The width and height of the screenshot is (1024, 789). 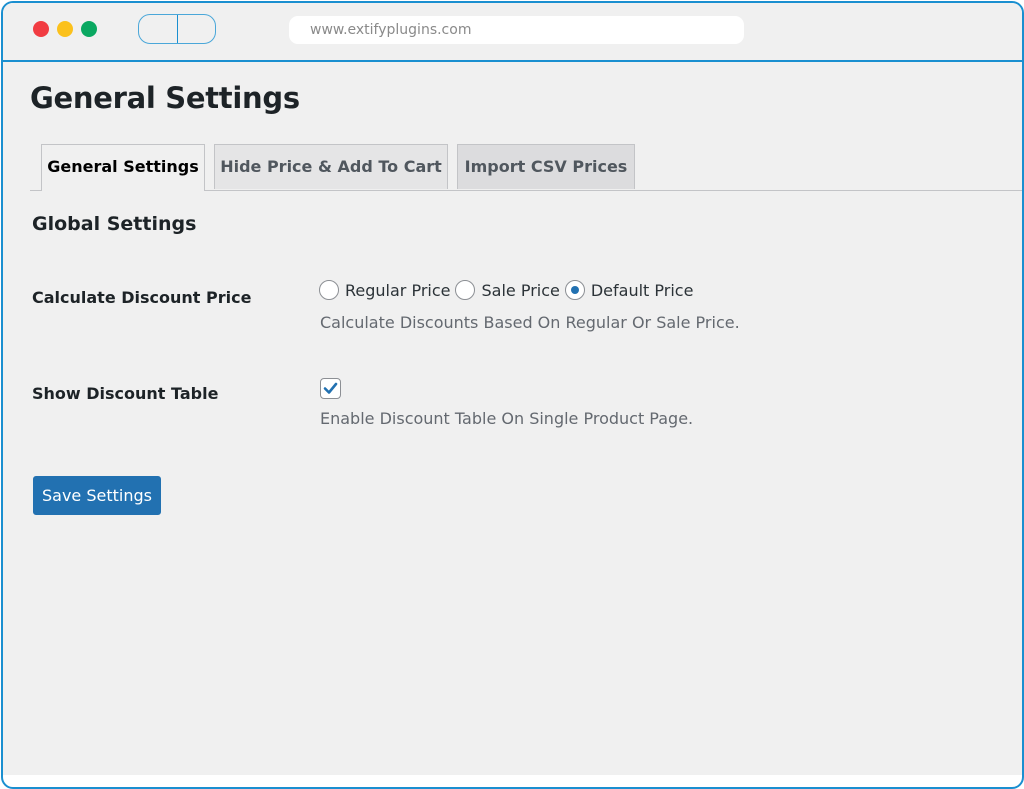 I want to click on show-discount-table-label: Show Discount Table, so click(x=125, y=393).